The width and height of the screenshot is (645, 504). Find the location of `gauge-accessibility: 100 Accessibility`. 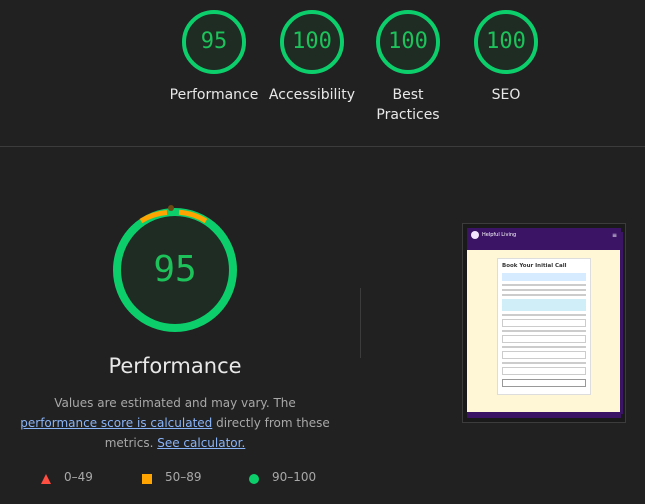

gauge-accessibility: 100 Accessibility is located at coordinates (312, 57).